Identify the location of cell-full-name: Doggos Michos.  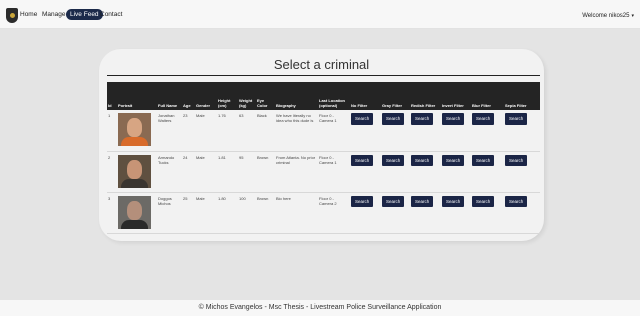
(169, 213).